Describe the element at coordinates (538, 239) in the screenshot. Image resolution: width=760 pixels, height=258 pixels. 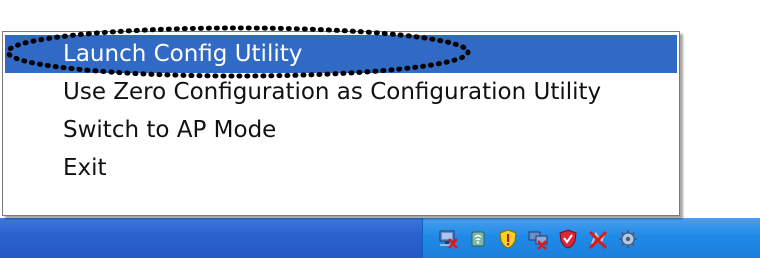
I see `network-error-icon` at that location.